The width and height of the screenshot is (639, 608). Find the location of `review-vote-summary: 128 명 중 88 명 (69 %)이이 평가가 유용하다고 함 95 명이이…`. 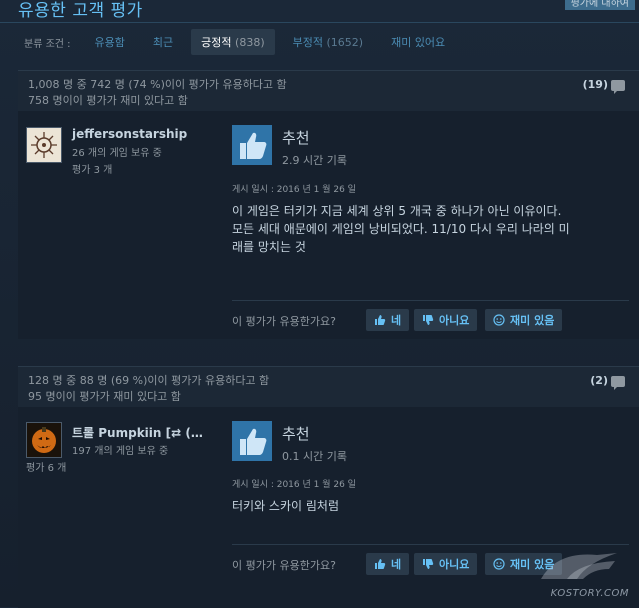

review-vote-summary: 128 명 중 88 명 (69 %)이이 평가가 유용하다고 함 95 명이이… is located at coordinates (328, 387).